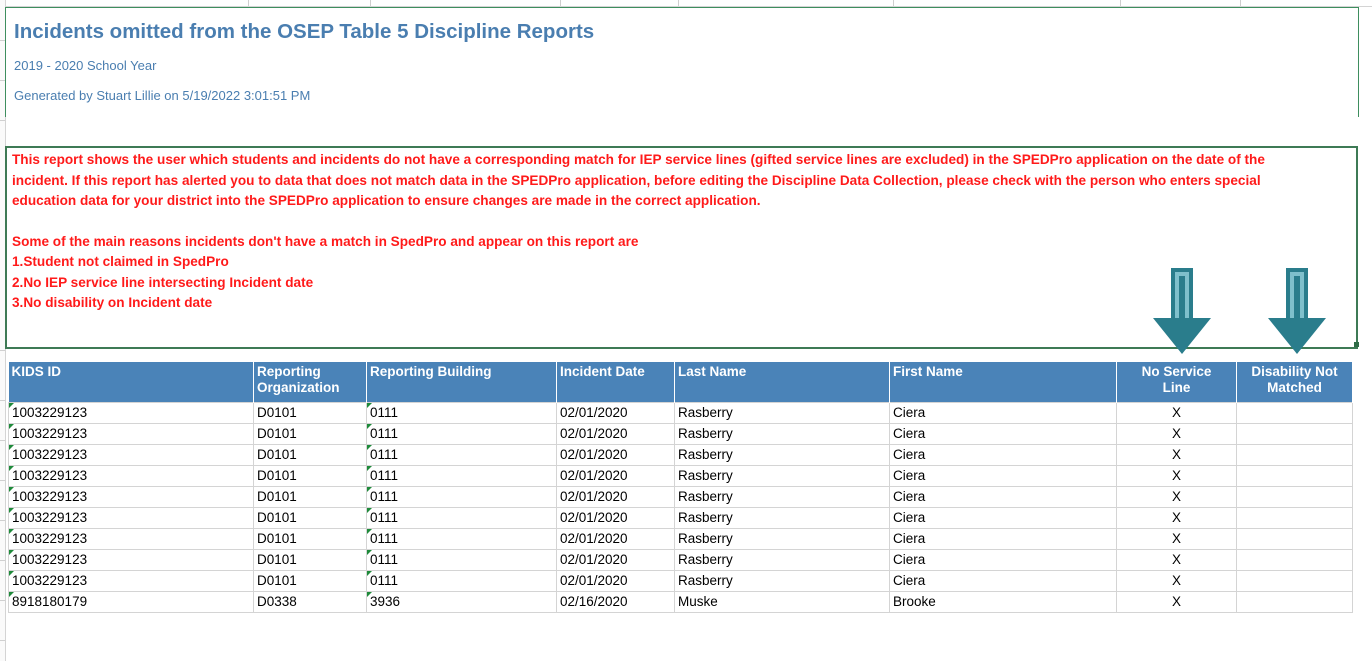 This screenshot has height=661, width=1372. Describe the element at coordinates (1003, 602) in the screenshot. I see `cell-first-name: Brooke` at that location.